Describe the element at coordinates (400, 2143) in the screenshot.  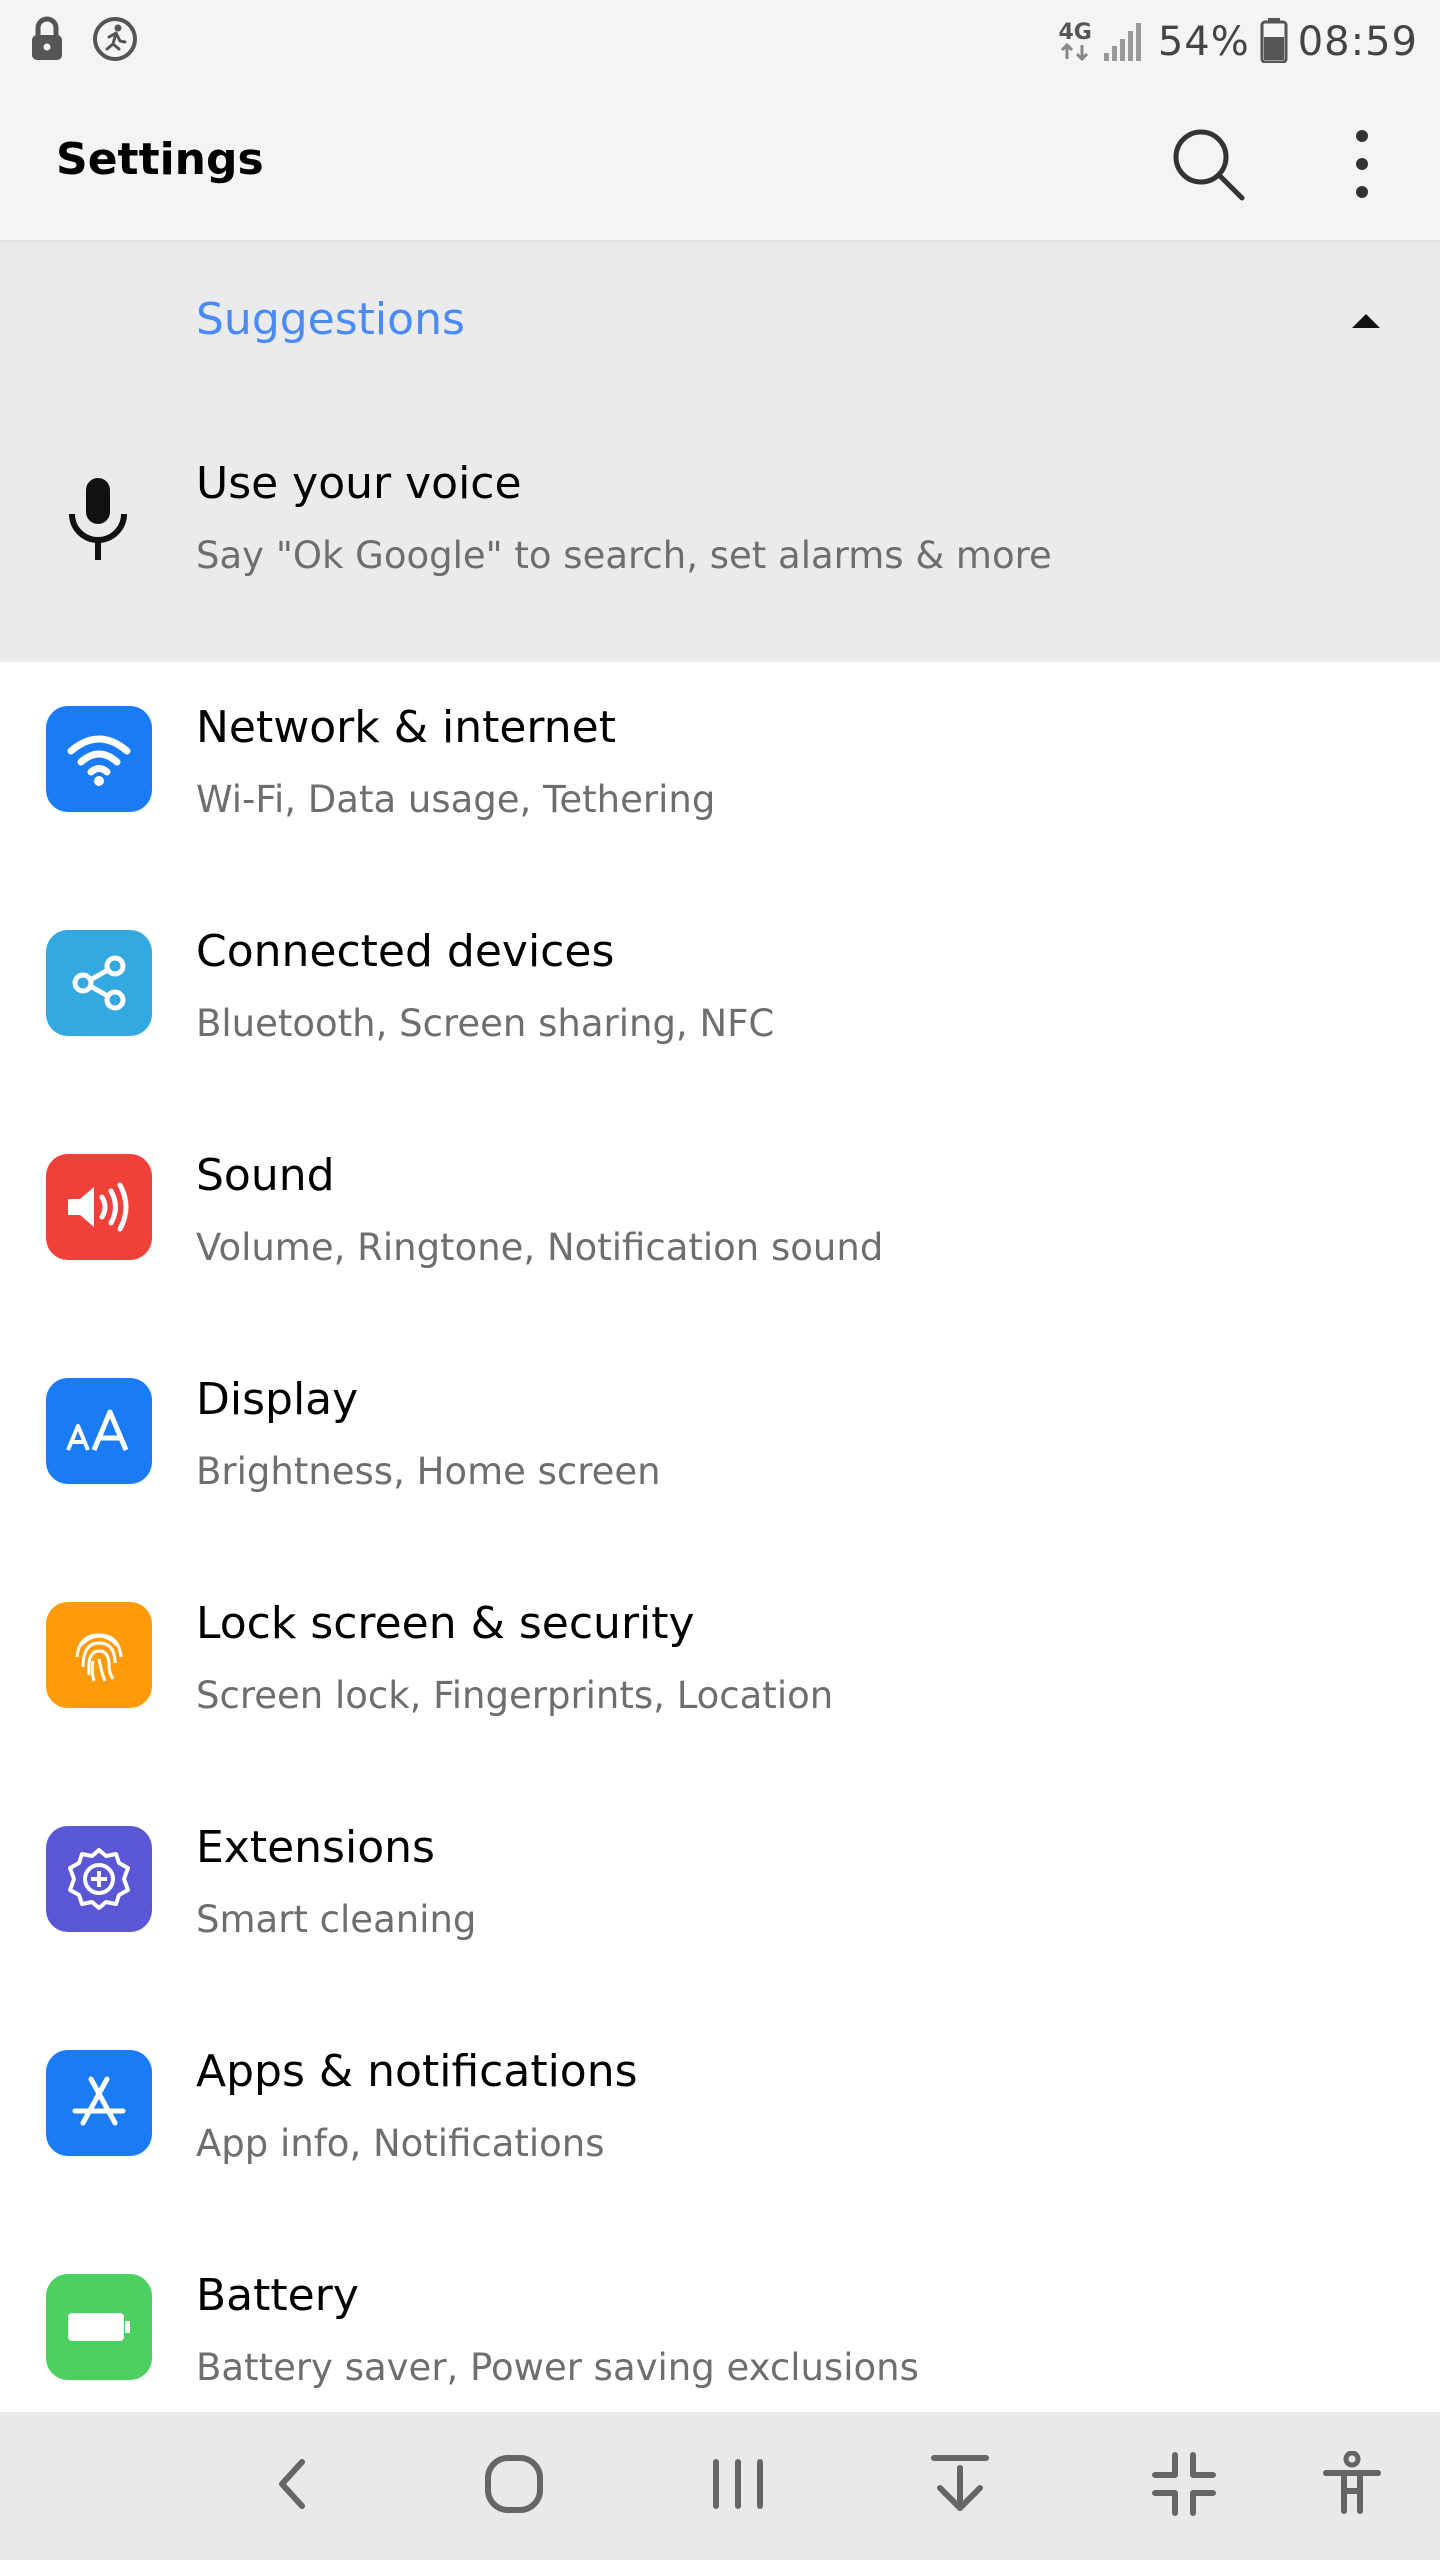
I see `settings-item-subtitle: App info, Notifications` at that location.